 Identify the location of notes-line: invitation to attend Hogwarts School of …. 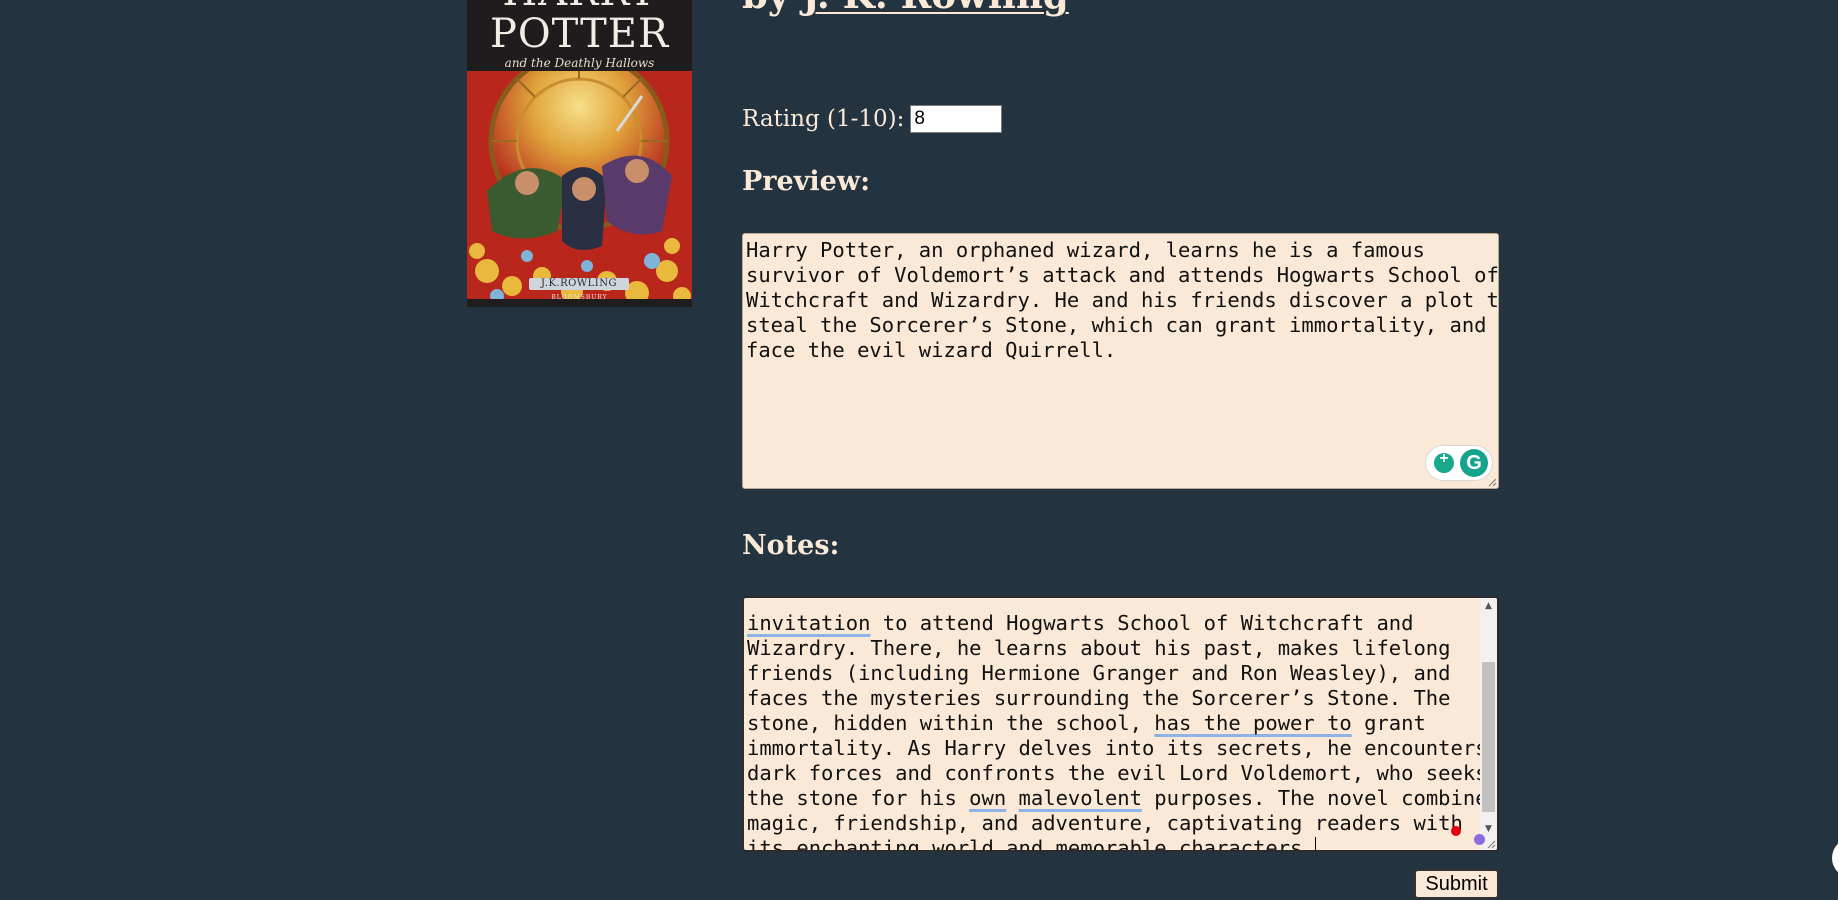
(1112, 623).